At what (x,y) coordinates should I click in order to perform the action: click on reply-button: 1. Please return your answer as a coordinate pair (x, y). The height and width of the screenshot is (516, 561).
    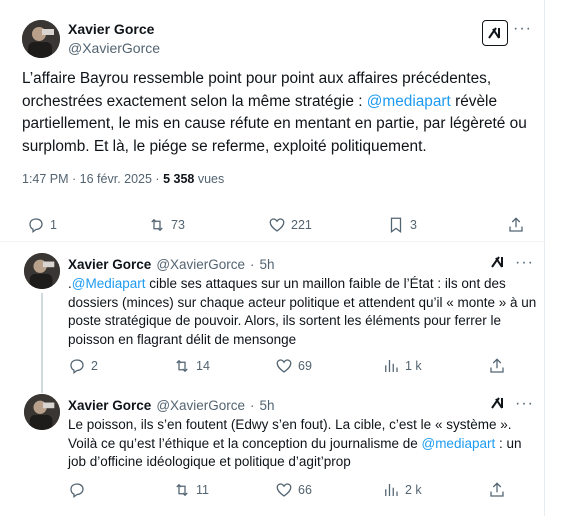
    Looking at the image, I should click on (42, 225).